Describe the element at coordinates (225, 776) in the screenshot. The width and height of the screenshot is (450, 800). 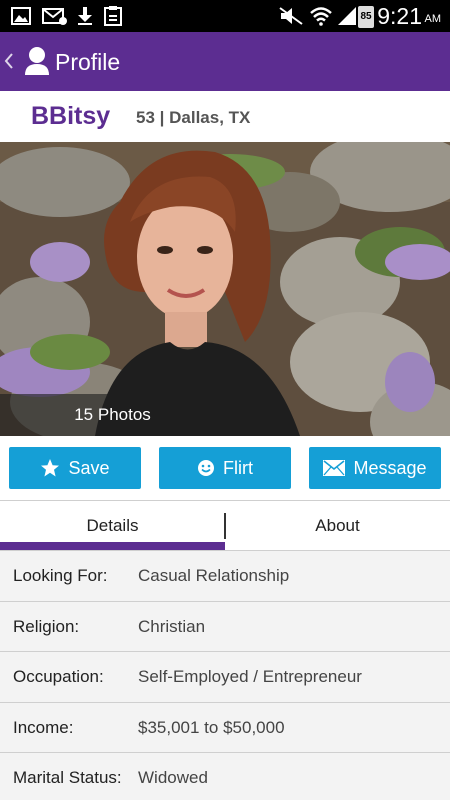
I see `detail-row-marital-status: Marital Status: Widowed` at that location.